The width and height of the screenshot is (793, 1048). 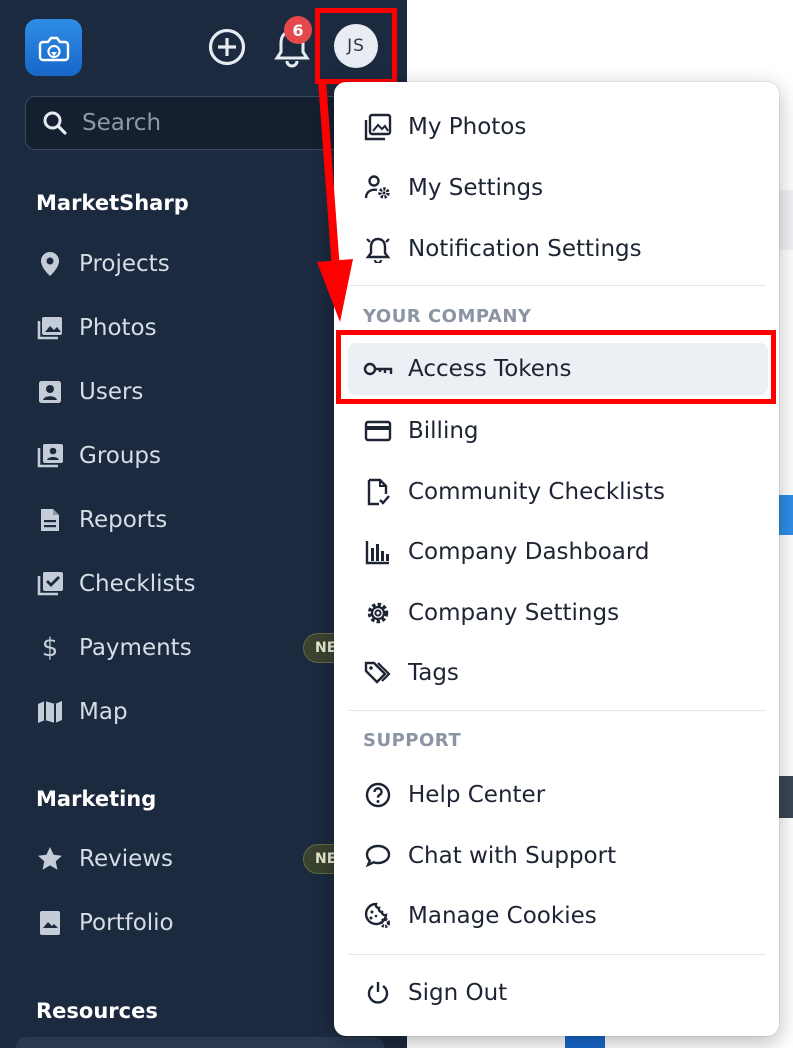 What do you see at coordinates (529, 552) in the screenshot?
I see `menu-item-label: Company Dashboard` at bounding box center [529, 552].